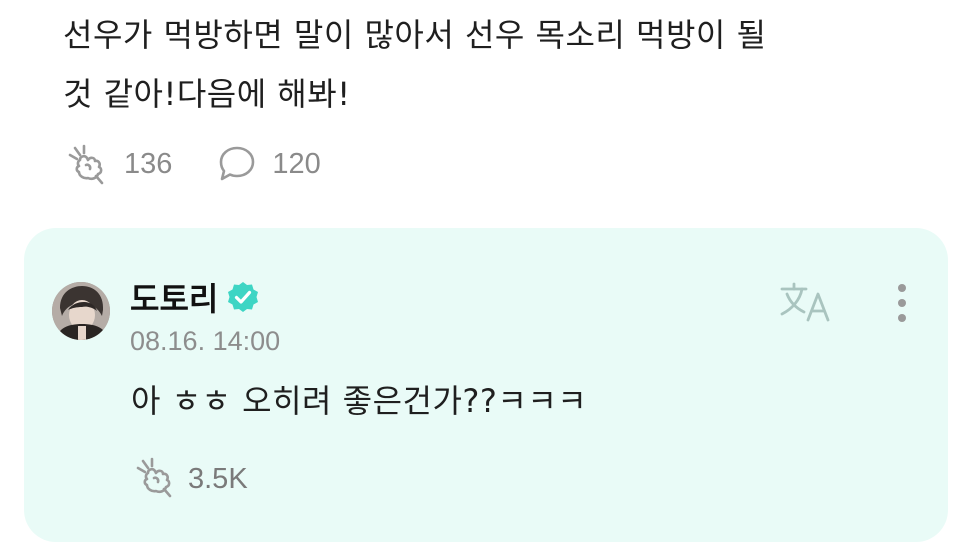  Describe the element at coordinates (902, 308) in the screenshot. I see `more-vertical-icon` at that location.